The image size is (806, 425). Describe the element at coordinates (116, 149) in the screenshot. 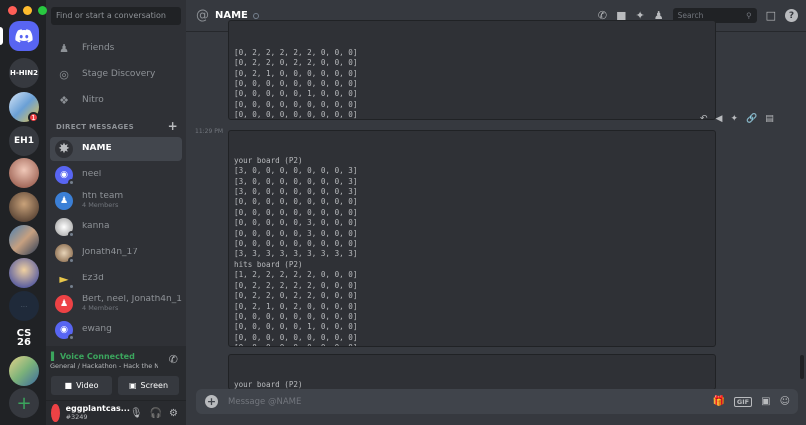

I see `dm-item-name: ✸ NAME` at that location.